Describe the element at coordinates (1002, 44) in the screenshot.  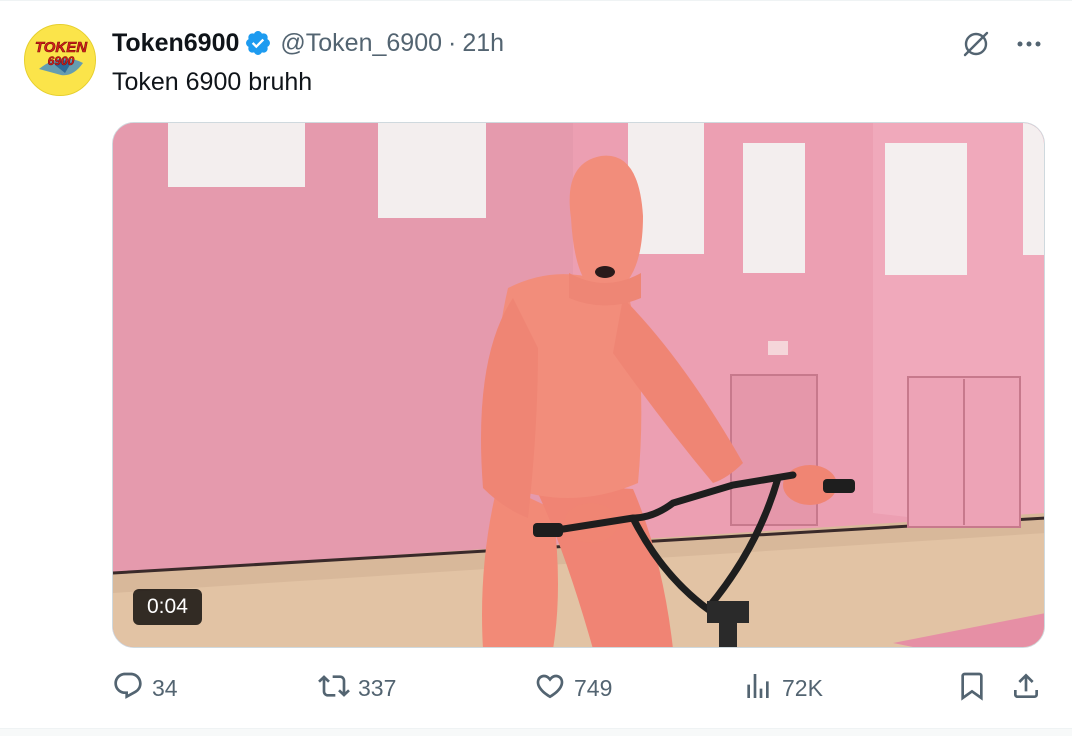
I see `header-actions` at that location.